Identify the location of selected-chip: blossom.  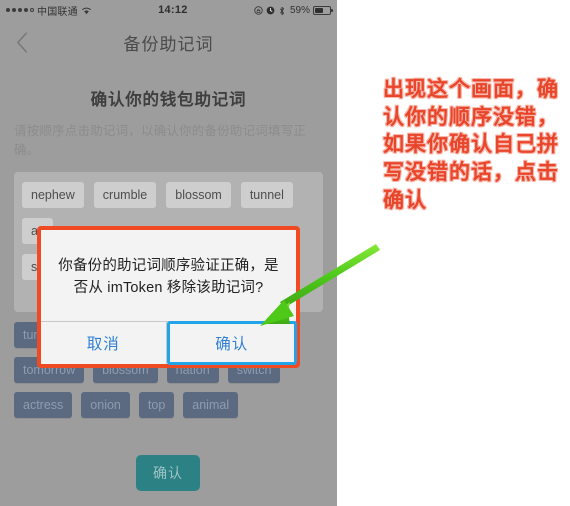
(198, 195).